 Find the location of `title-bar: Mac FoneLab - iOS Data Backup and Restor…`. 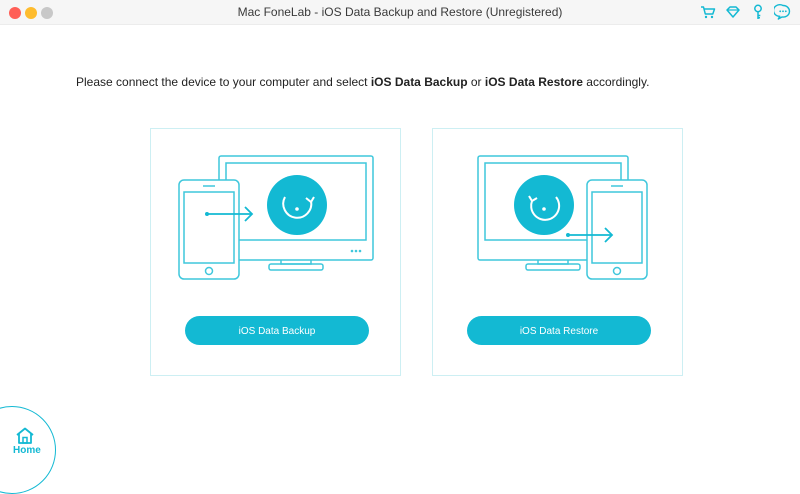

title-bar: Mac FoneLab - iOS Data Backup and Restor… is located at coordinates (400, 12).